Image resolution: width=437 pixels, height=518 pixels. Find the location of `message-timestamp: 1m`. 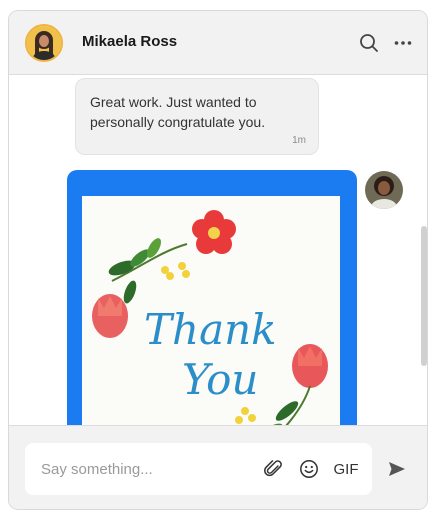

message-timestamp: 1m is located at coordinates (299, 140).